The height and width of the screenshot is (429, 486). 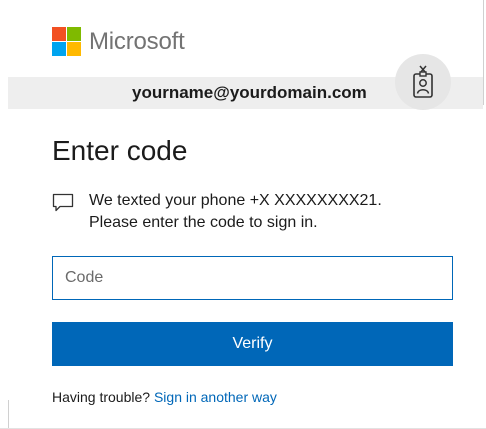 What do you see at coordinates (66, 41) in the screenshot?
I see `microsoft-logo-icon` at bounding box center [66, 41].